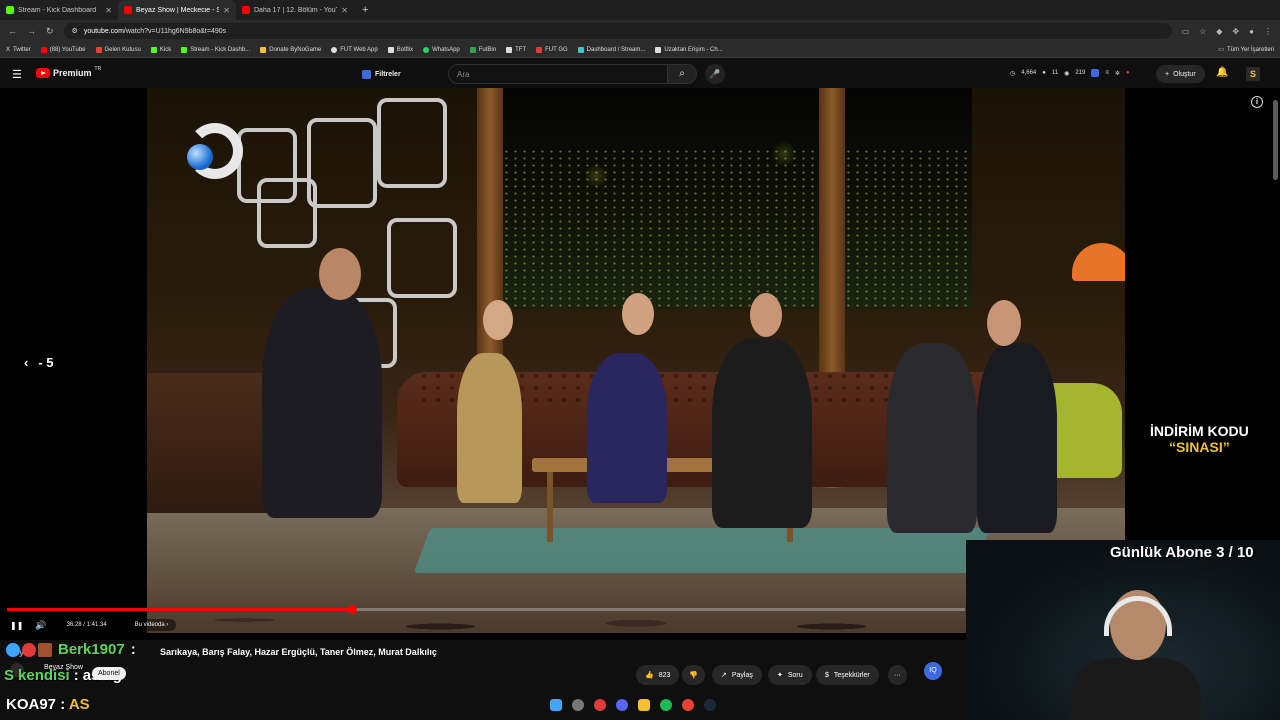 The height and width of the screenshot is (720, 1280). I want to click on dislike-button: 👎, so click(693, 675).